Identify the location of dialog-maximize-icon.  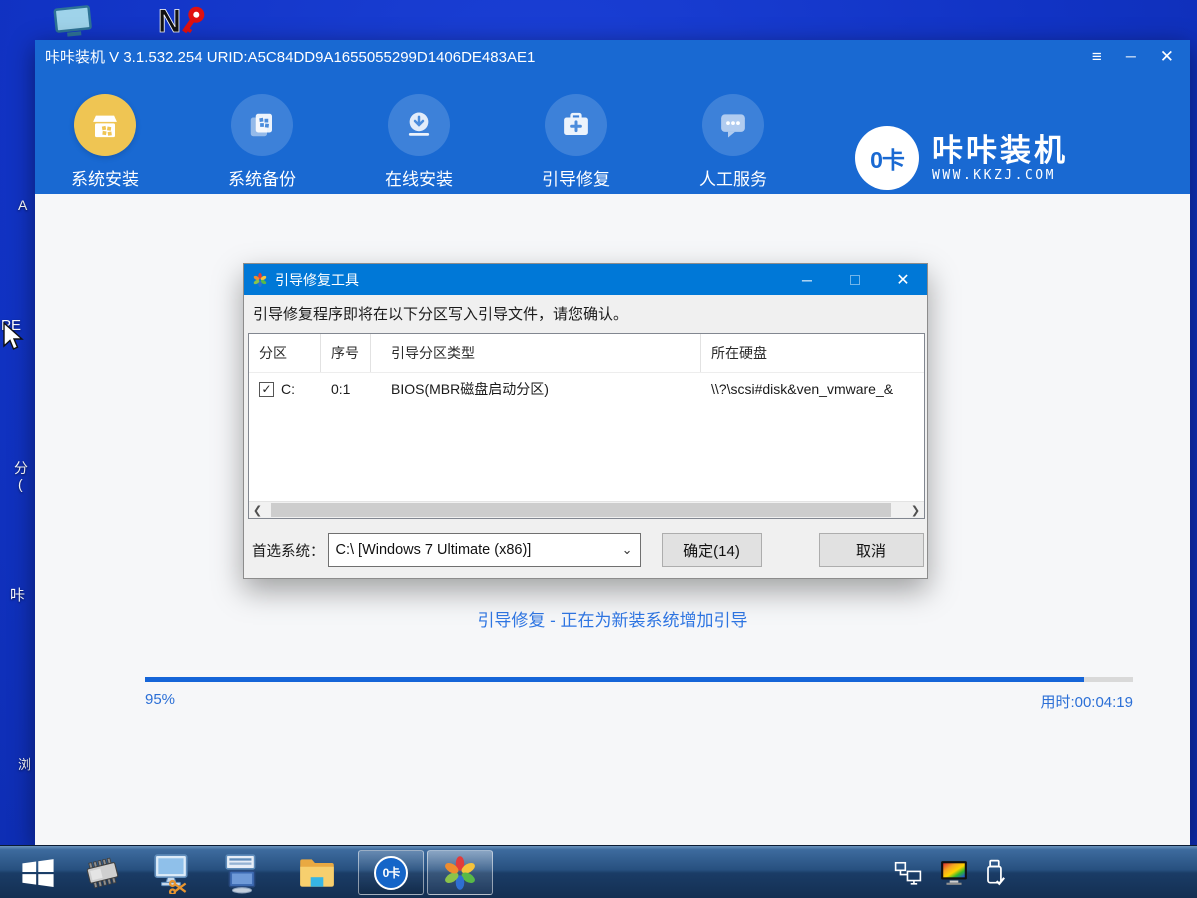
(855, 279).